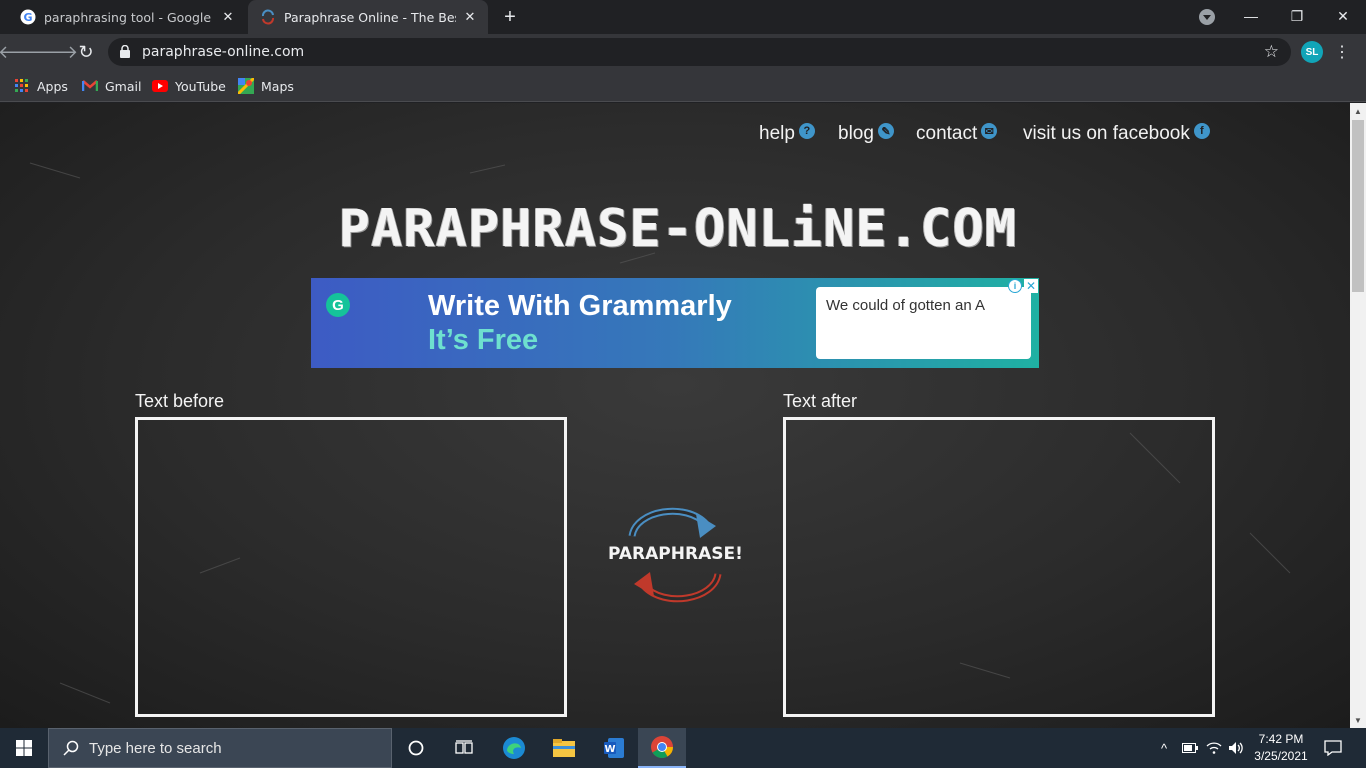 The width and height of the screenshot is (1366, 768). I want to click on grammarly-logo-icon: G, so click(338, 305).